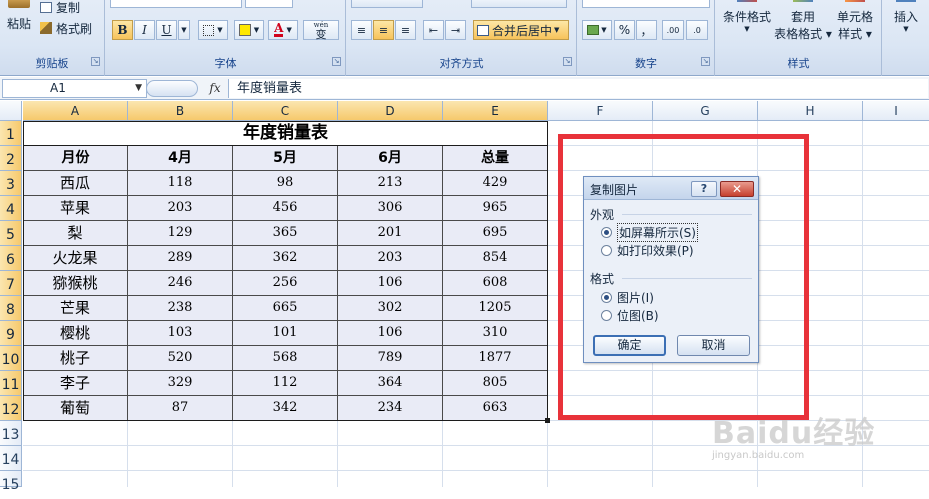 This screenshot has height=499, width=929. I want to click on value-cell: 342, so click(285, 408).